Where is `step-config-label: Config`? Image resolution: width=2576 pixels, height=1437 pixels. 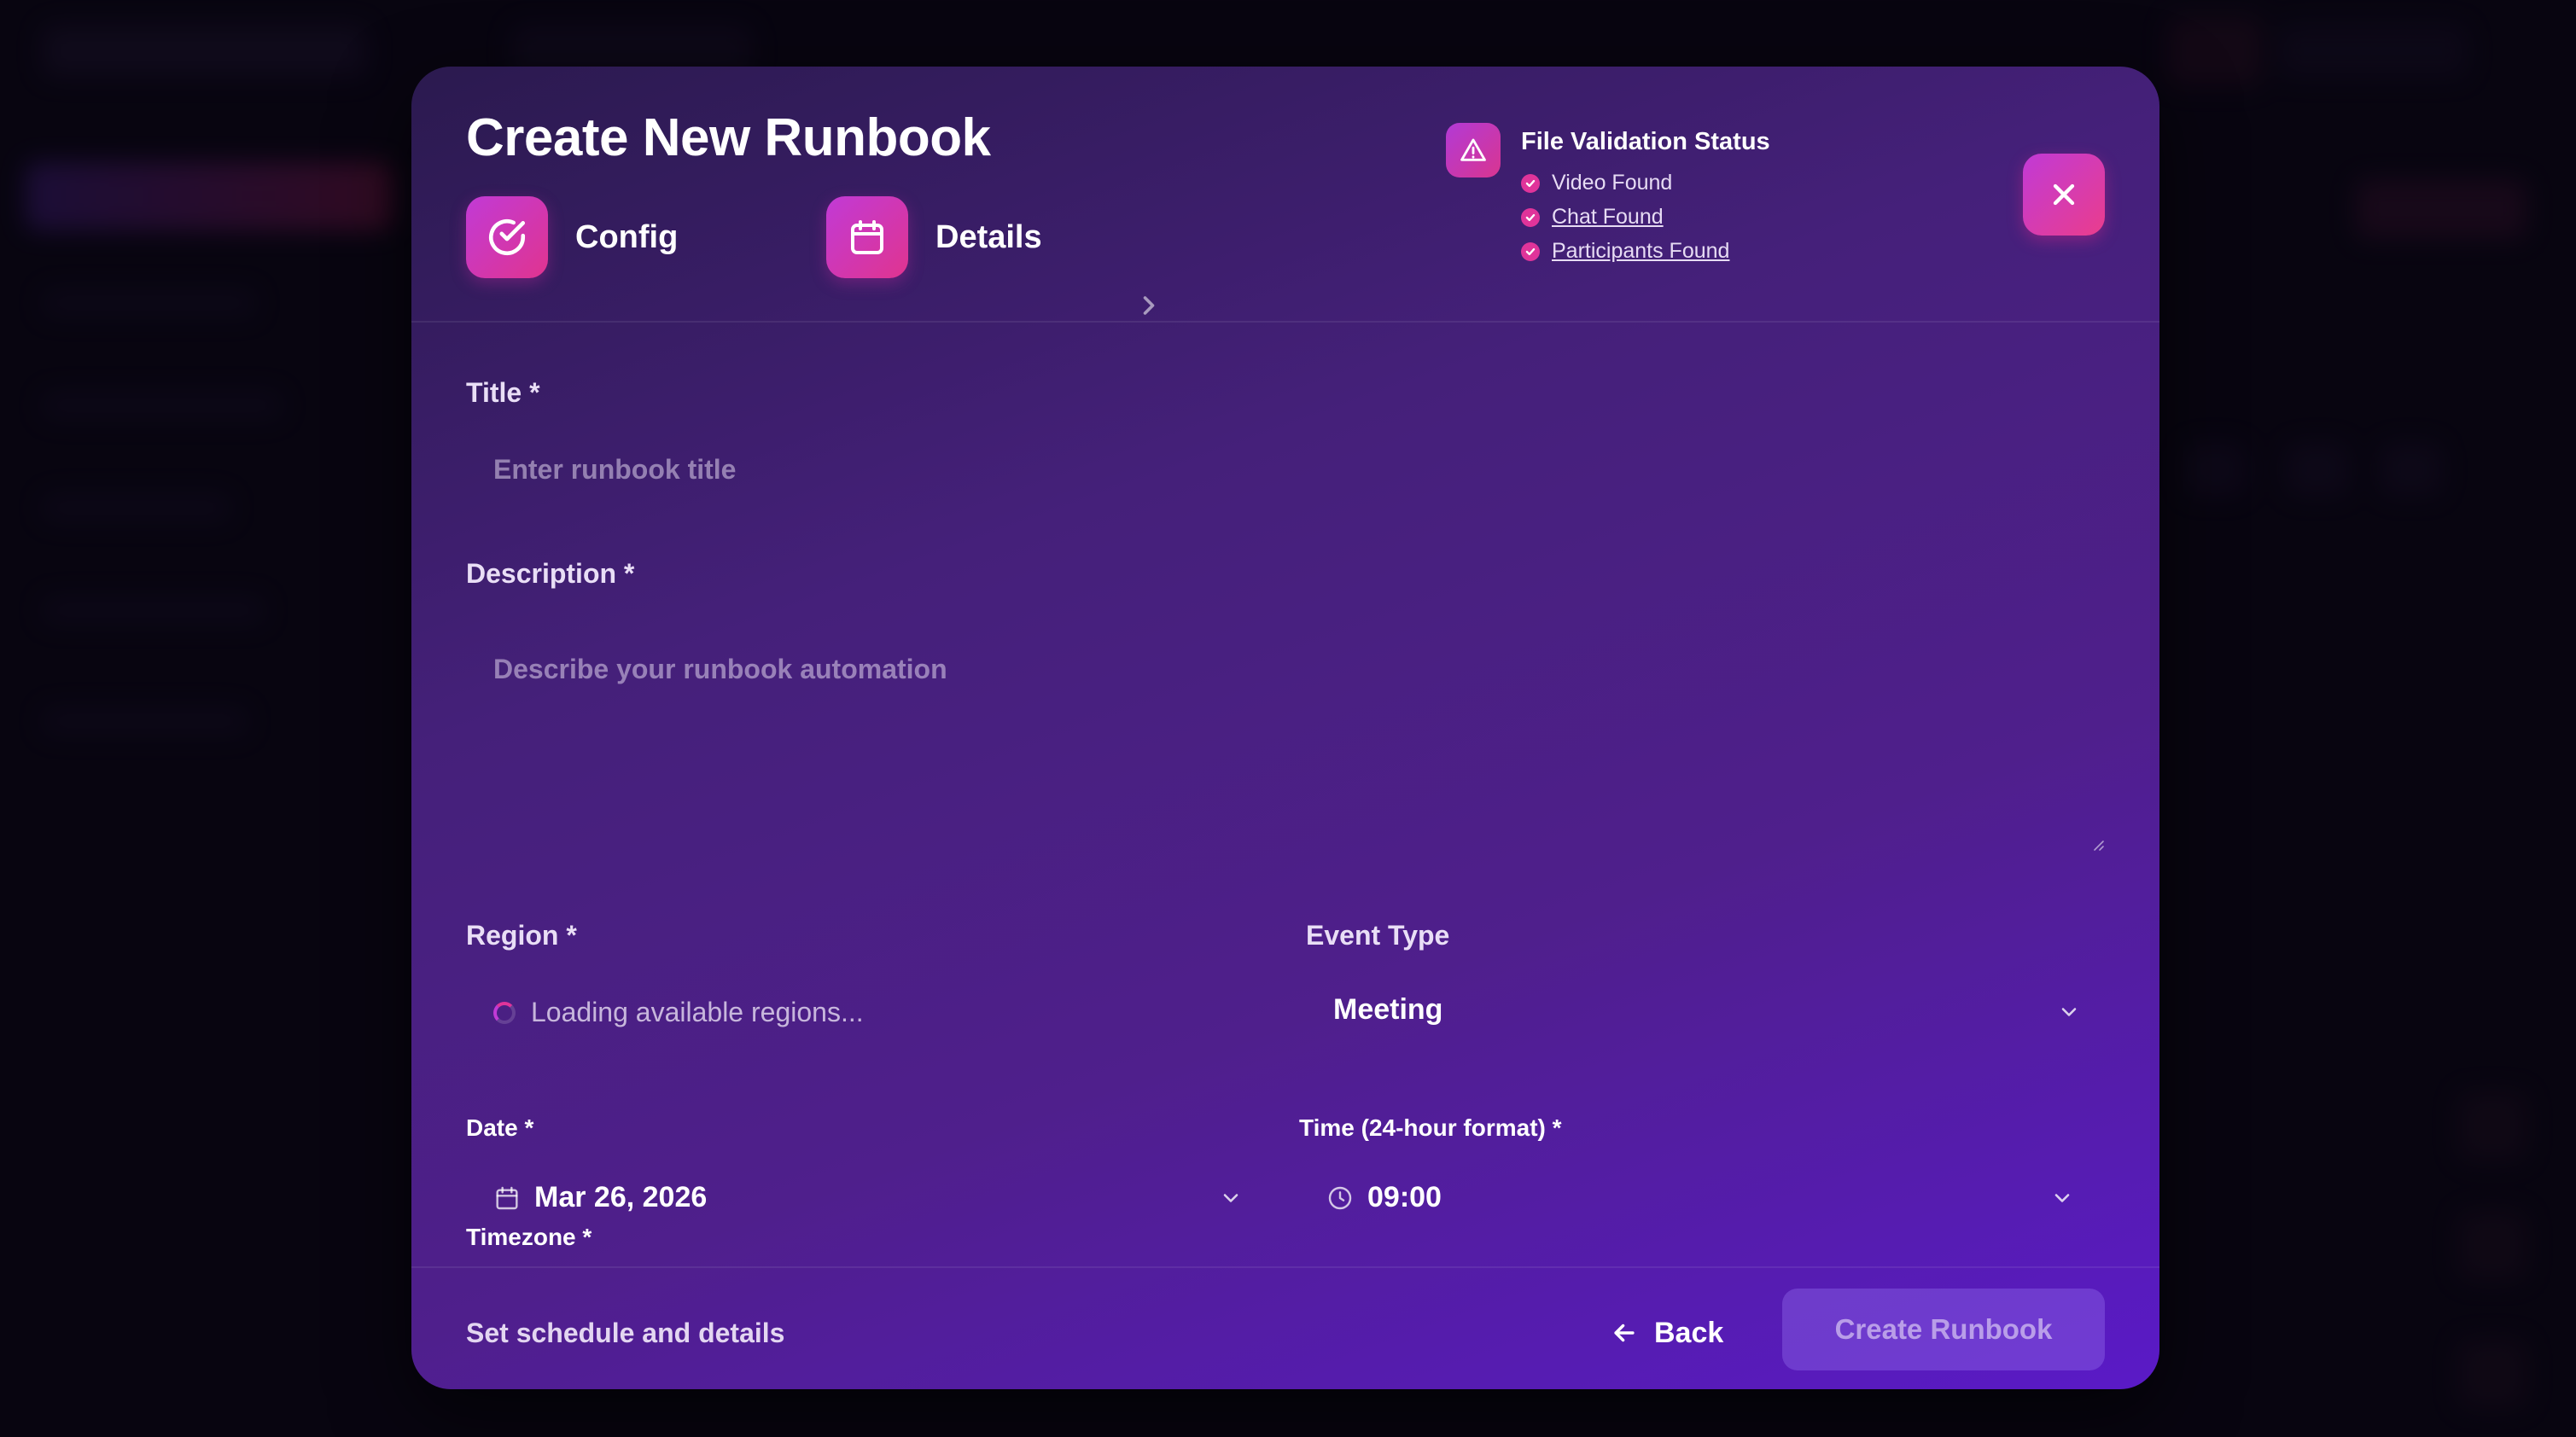 step-config-label: Config is located at coordinates (627, 236).